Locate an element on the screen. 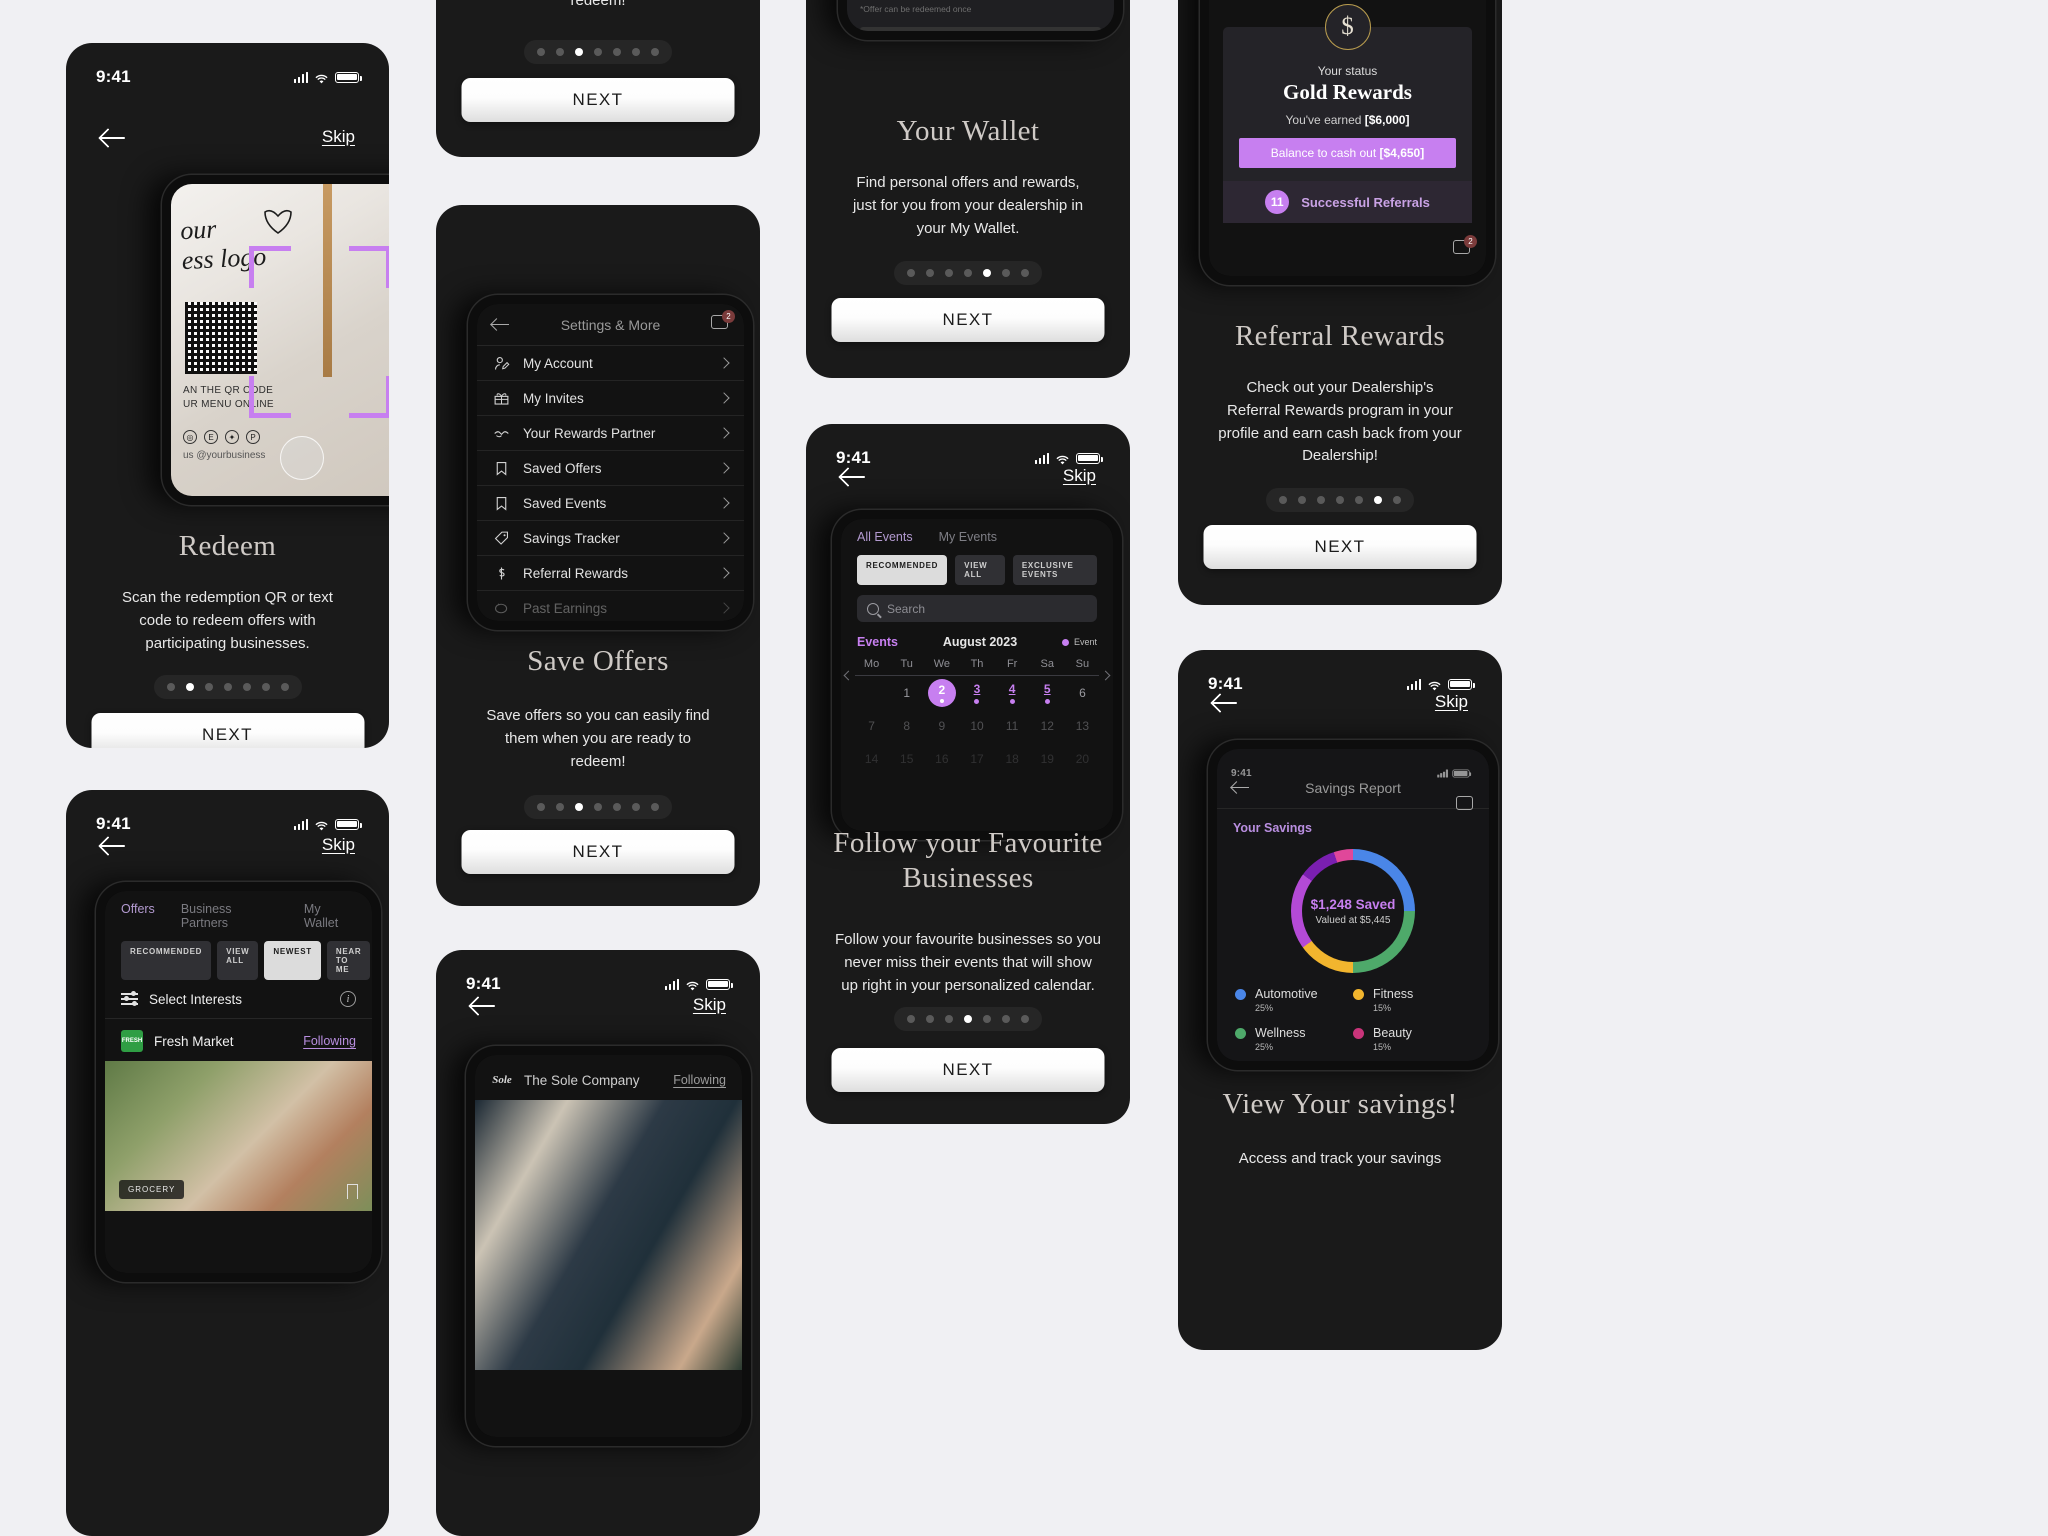 The image size is (2048, 1536). calendar-day: 18 is located at coordinates (1012, 758).